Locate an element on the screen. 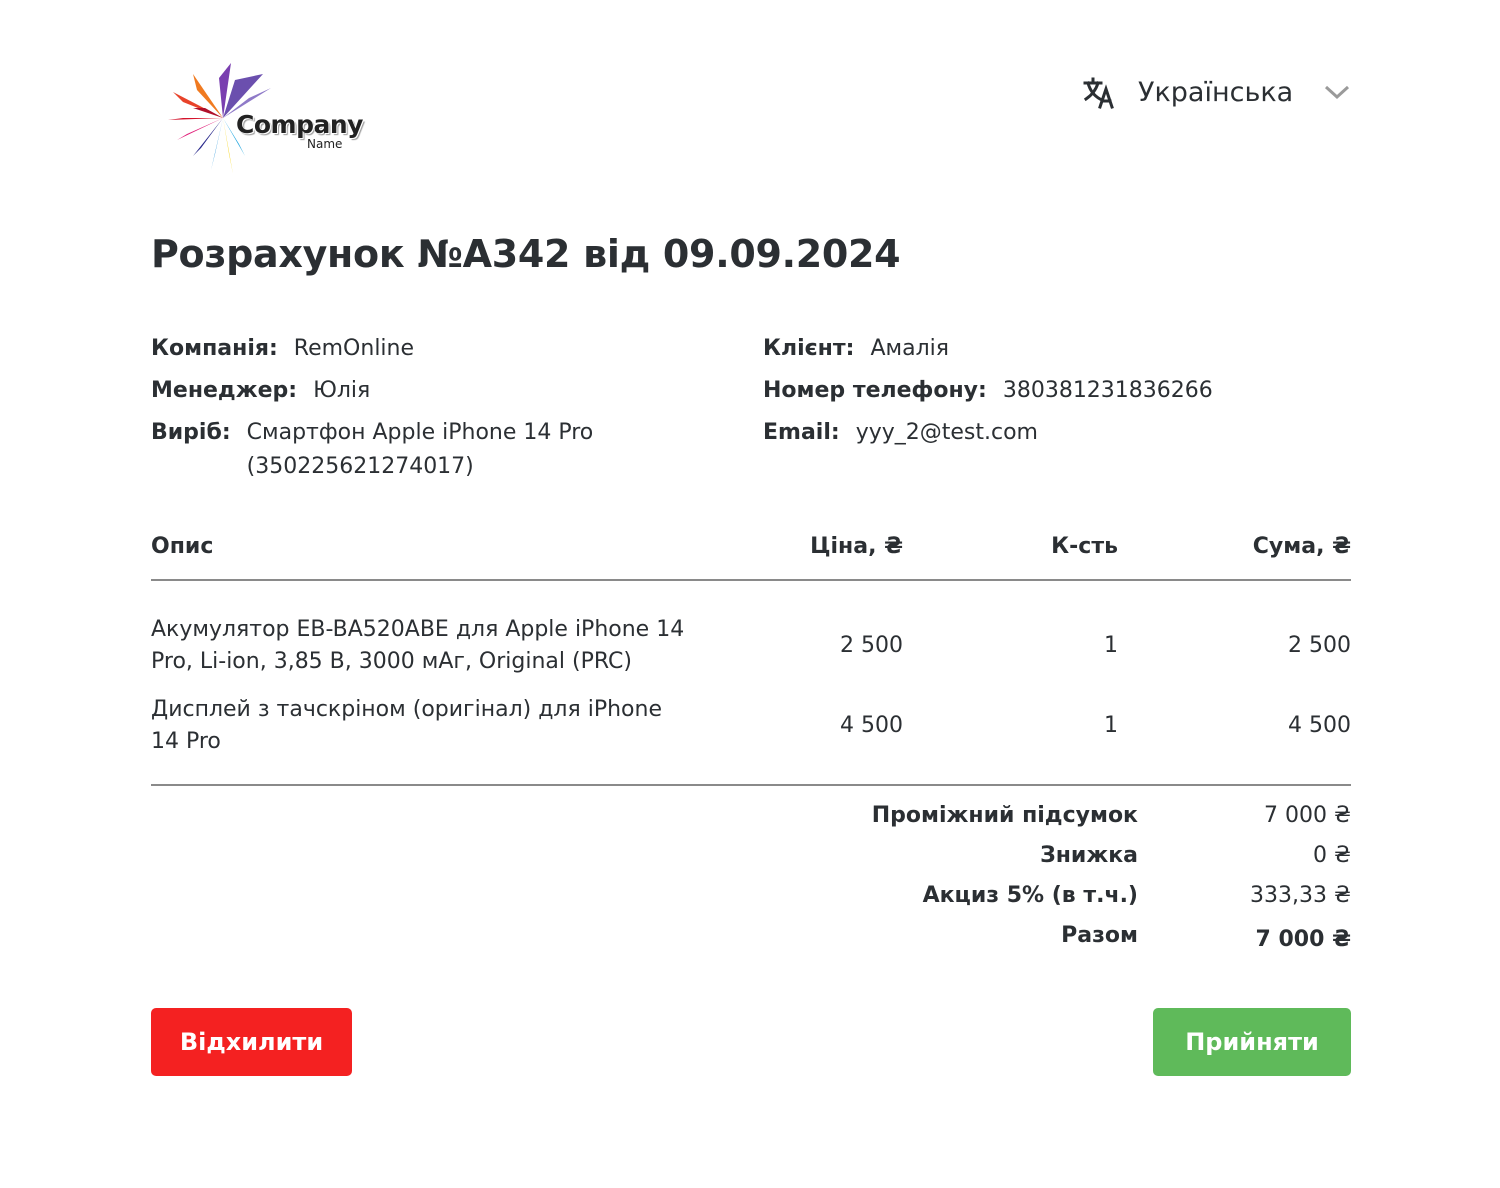 The image size is (1500, 1188). phone-value: 380381231836266 is located at coordinates (1107, 390).